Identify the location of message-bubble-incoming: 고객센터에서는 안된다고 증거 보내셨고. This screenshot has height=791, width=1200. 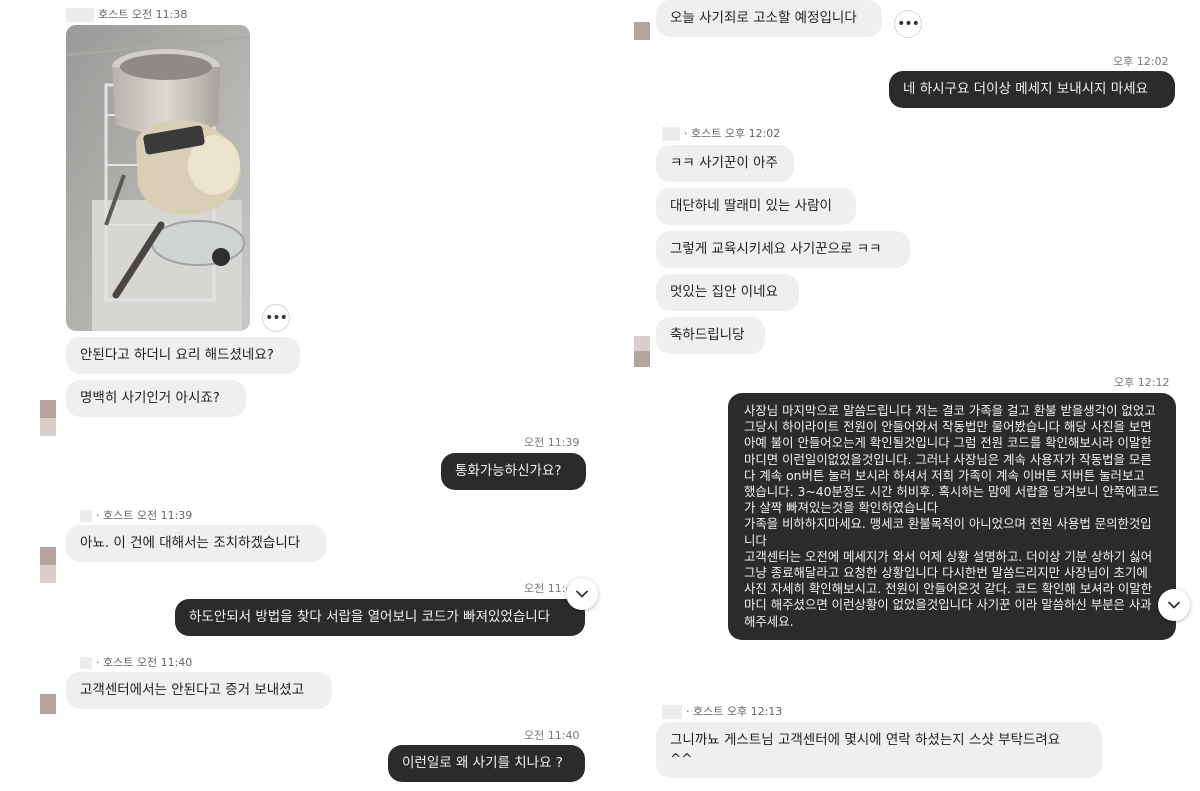
(199, 690).